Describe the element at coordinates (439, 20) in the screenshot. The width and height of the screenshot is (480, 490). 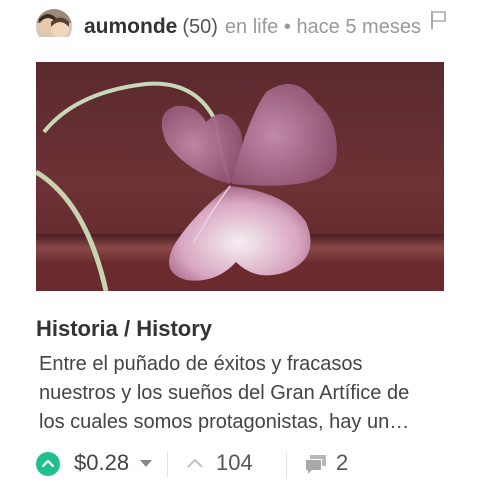
I see `flag-icon` at that location.